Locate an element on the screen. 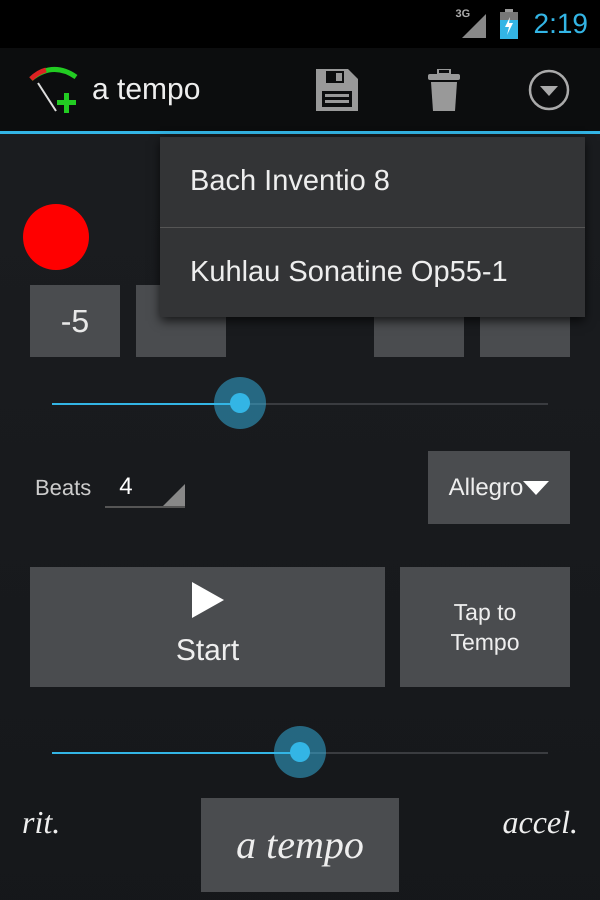 Image resolution: width=600 pixels, height=900 pixels. a-tempo-button: a tempo is located at coordinates (300, 845).